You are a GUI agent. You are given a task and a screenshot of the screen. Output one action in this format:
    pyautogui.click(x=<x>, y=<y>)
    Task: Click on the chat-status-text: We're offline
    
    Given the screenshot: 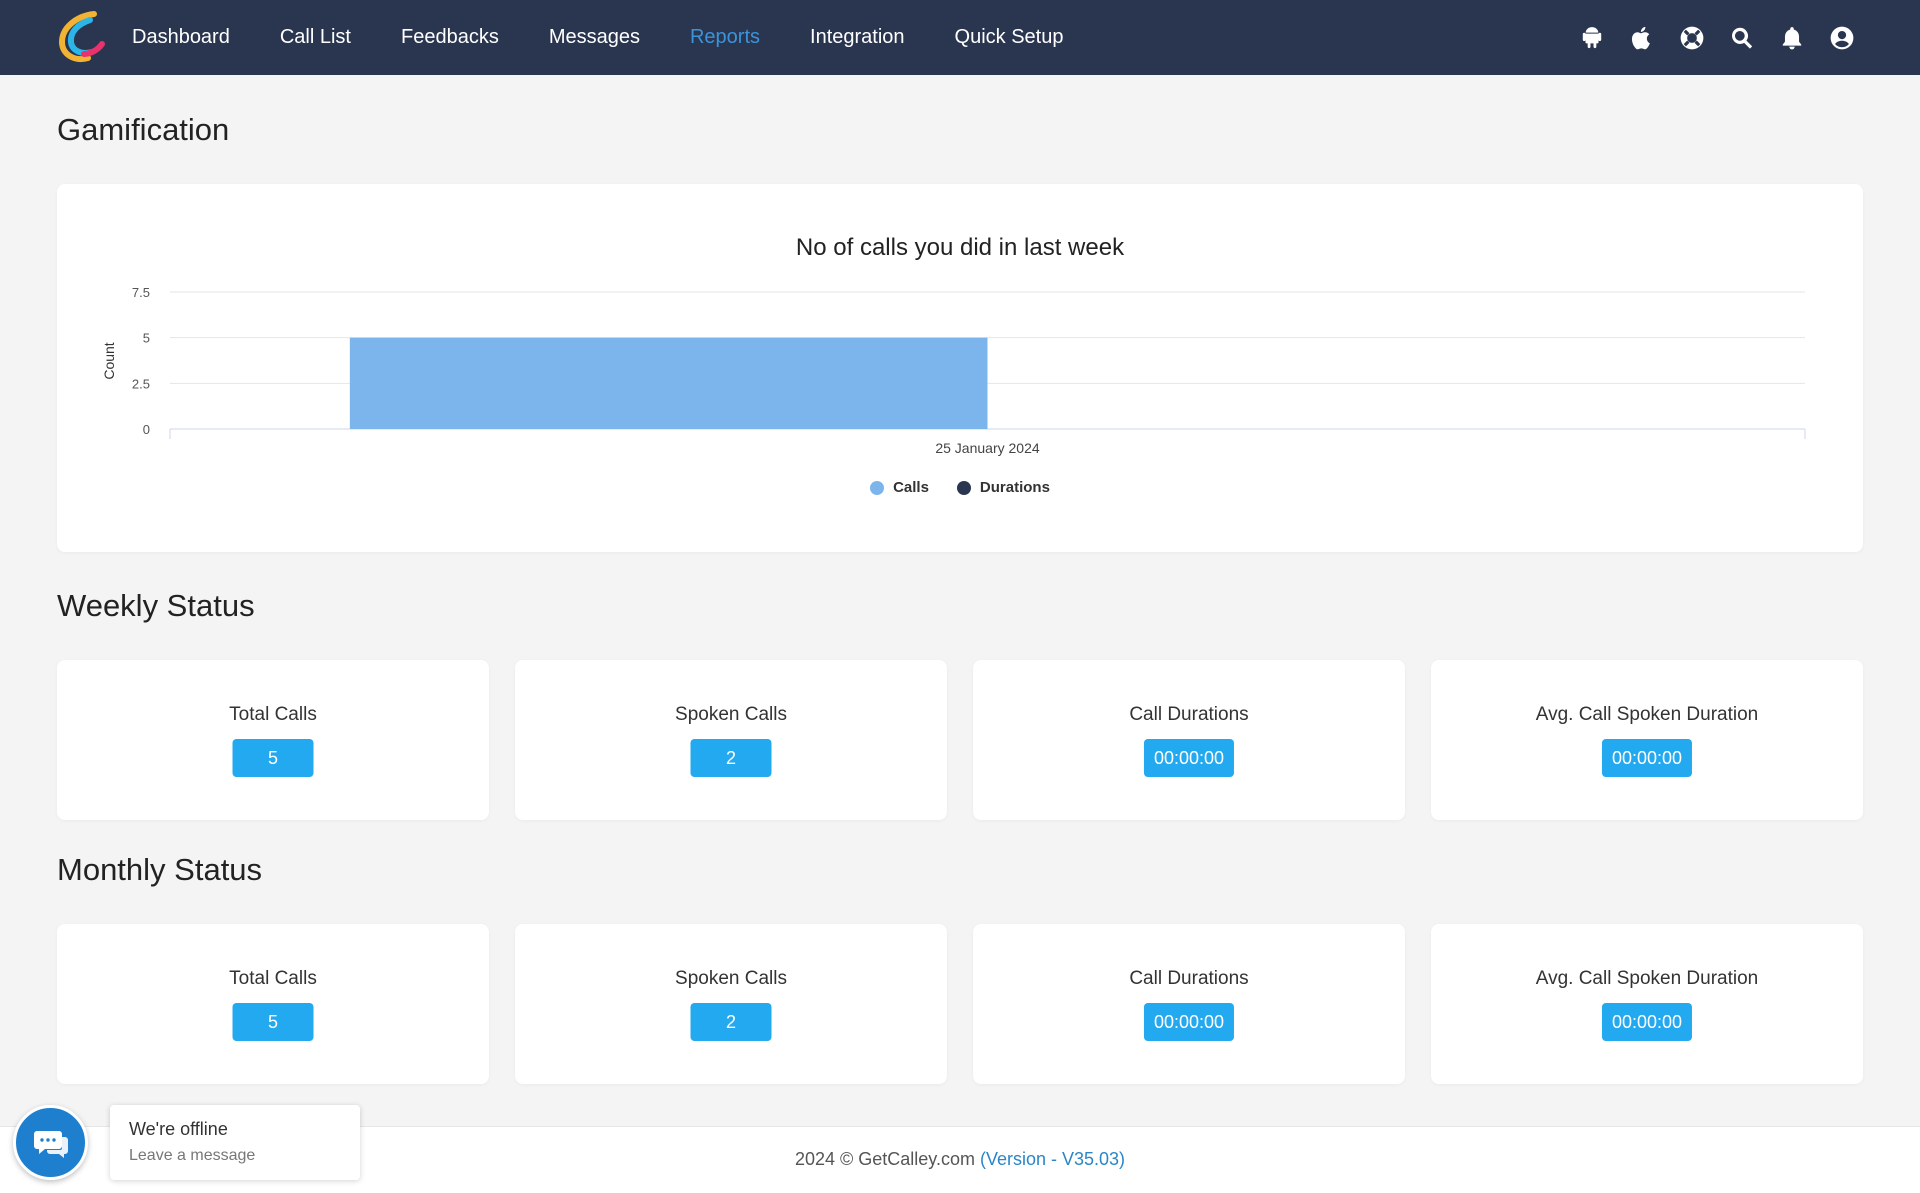 What is the action you would take?
    pyautogui.click(x=178, y=1129)
    